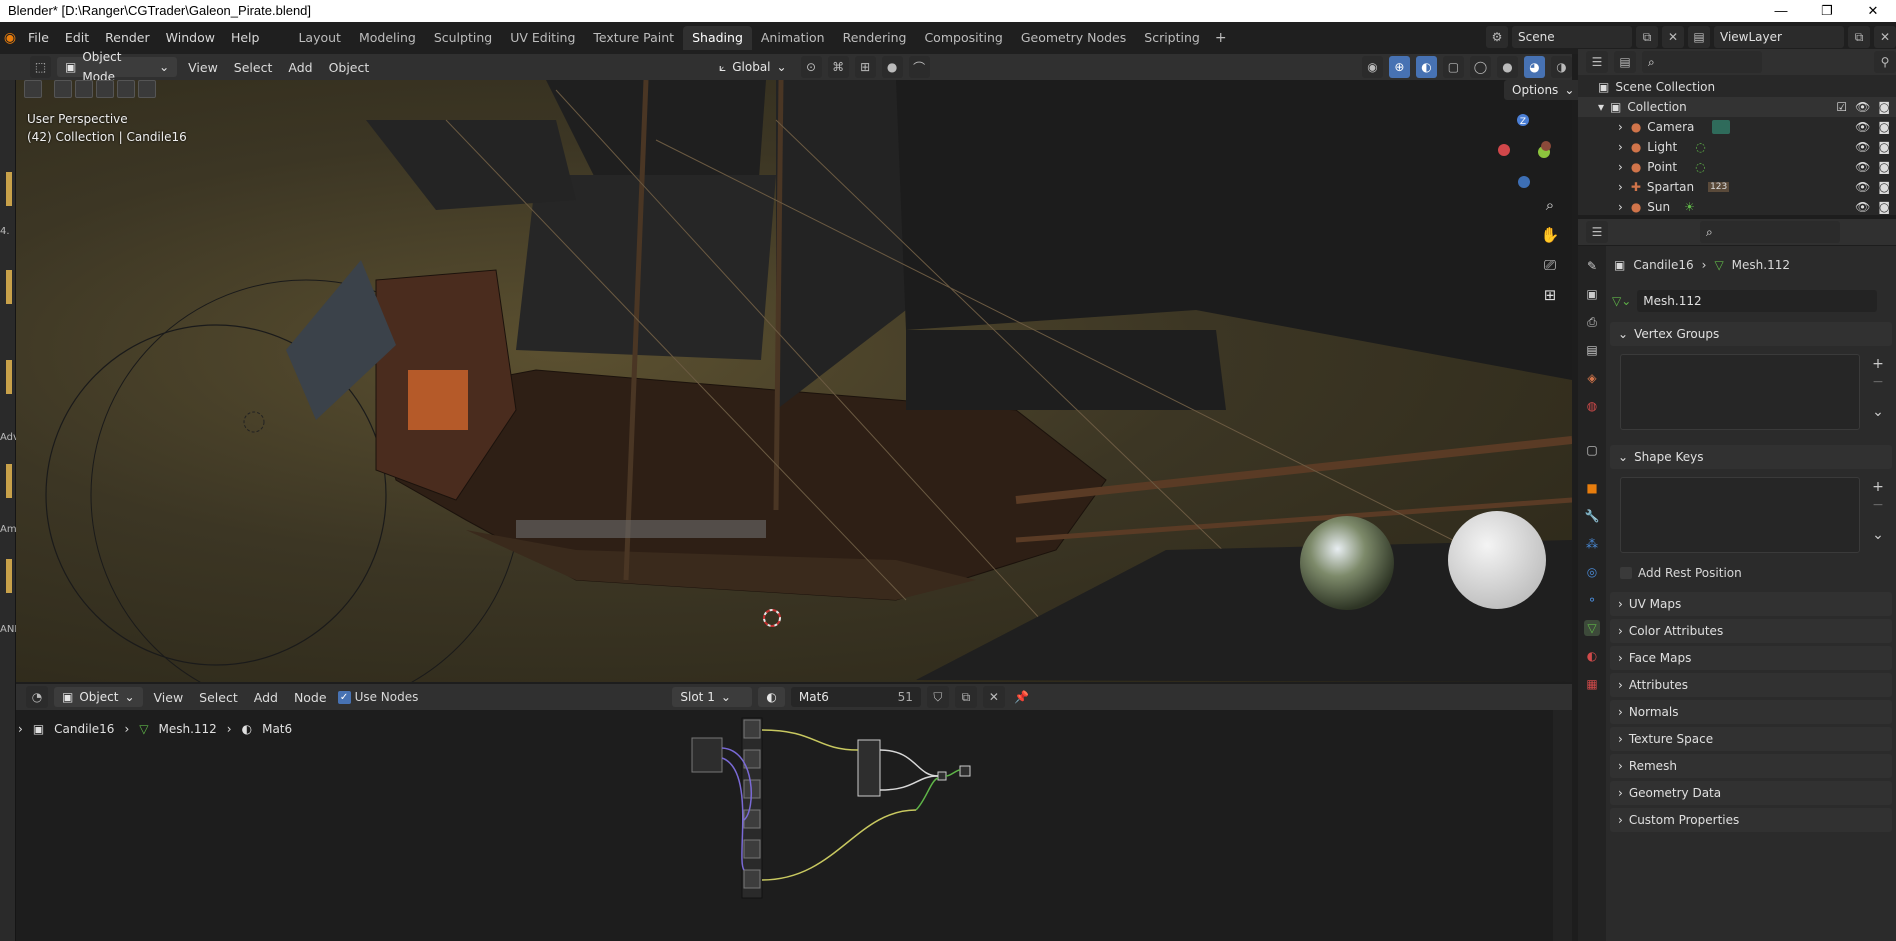 The width and height of the screenshot is (1896, 941). What do you see at coordinates (1878, 412) in the screenshot?
I see `vertex-group-menu-icon: ⌄` at bounding box center [1878, 412].